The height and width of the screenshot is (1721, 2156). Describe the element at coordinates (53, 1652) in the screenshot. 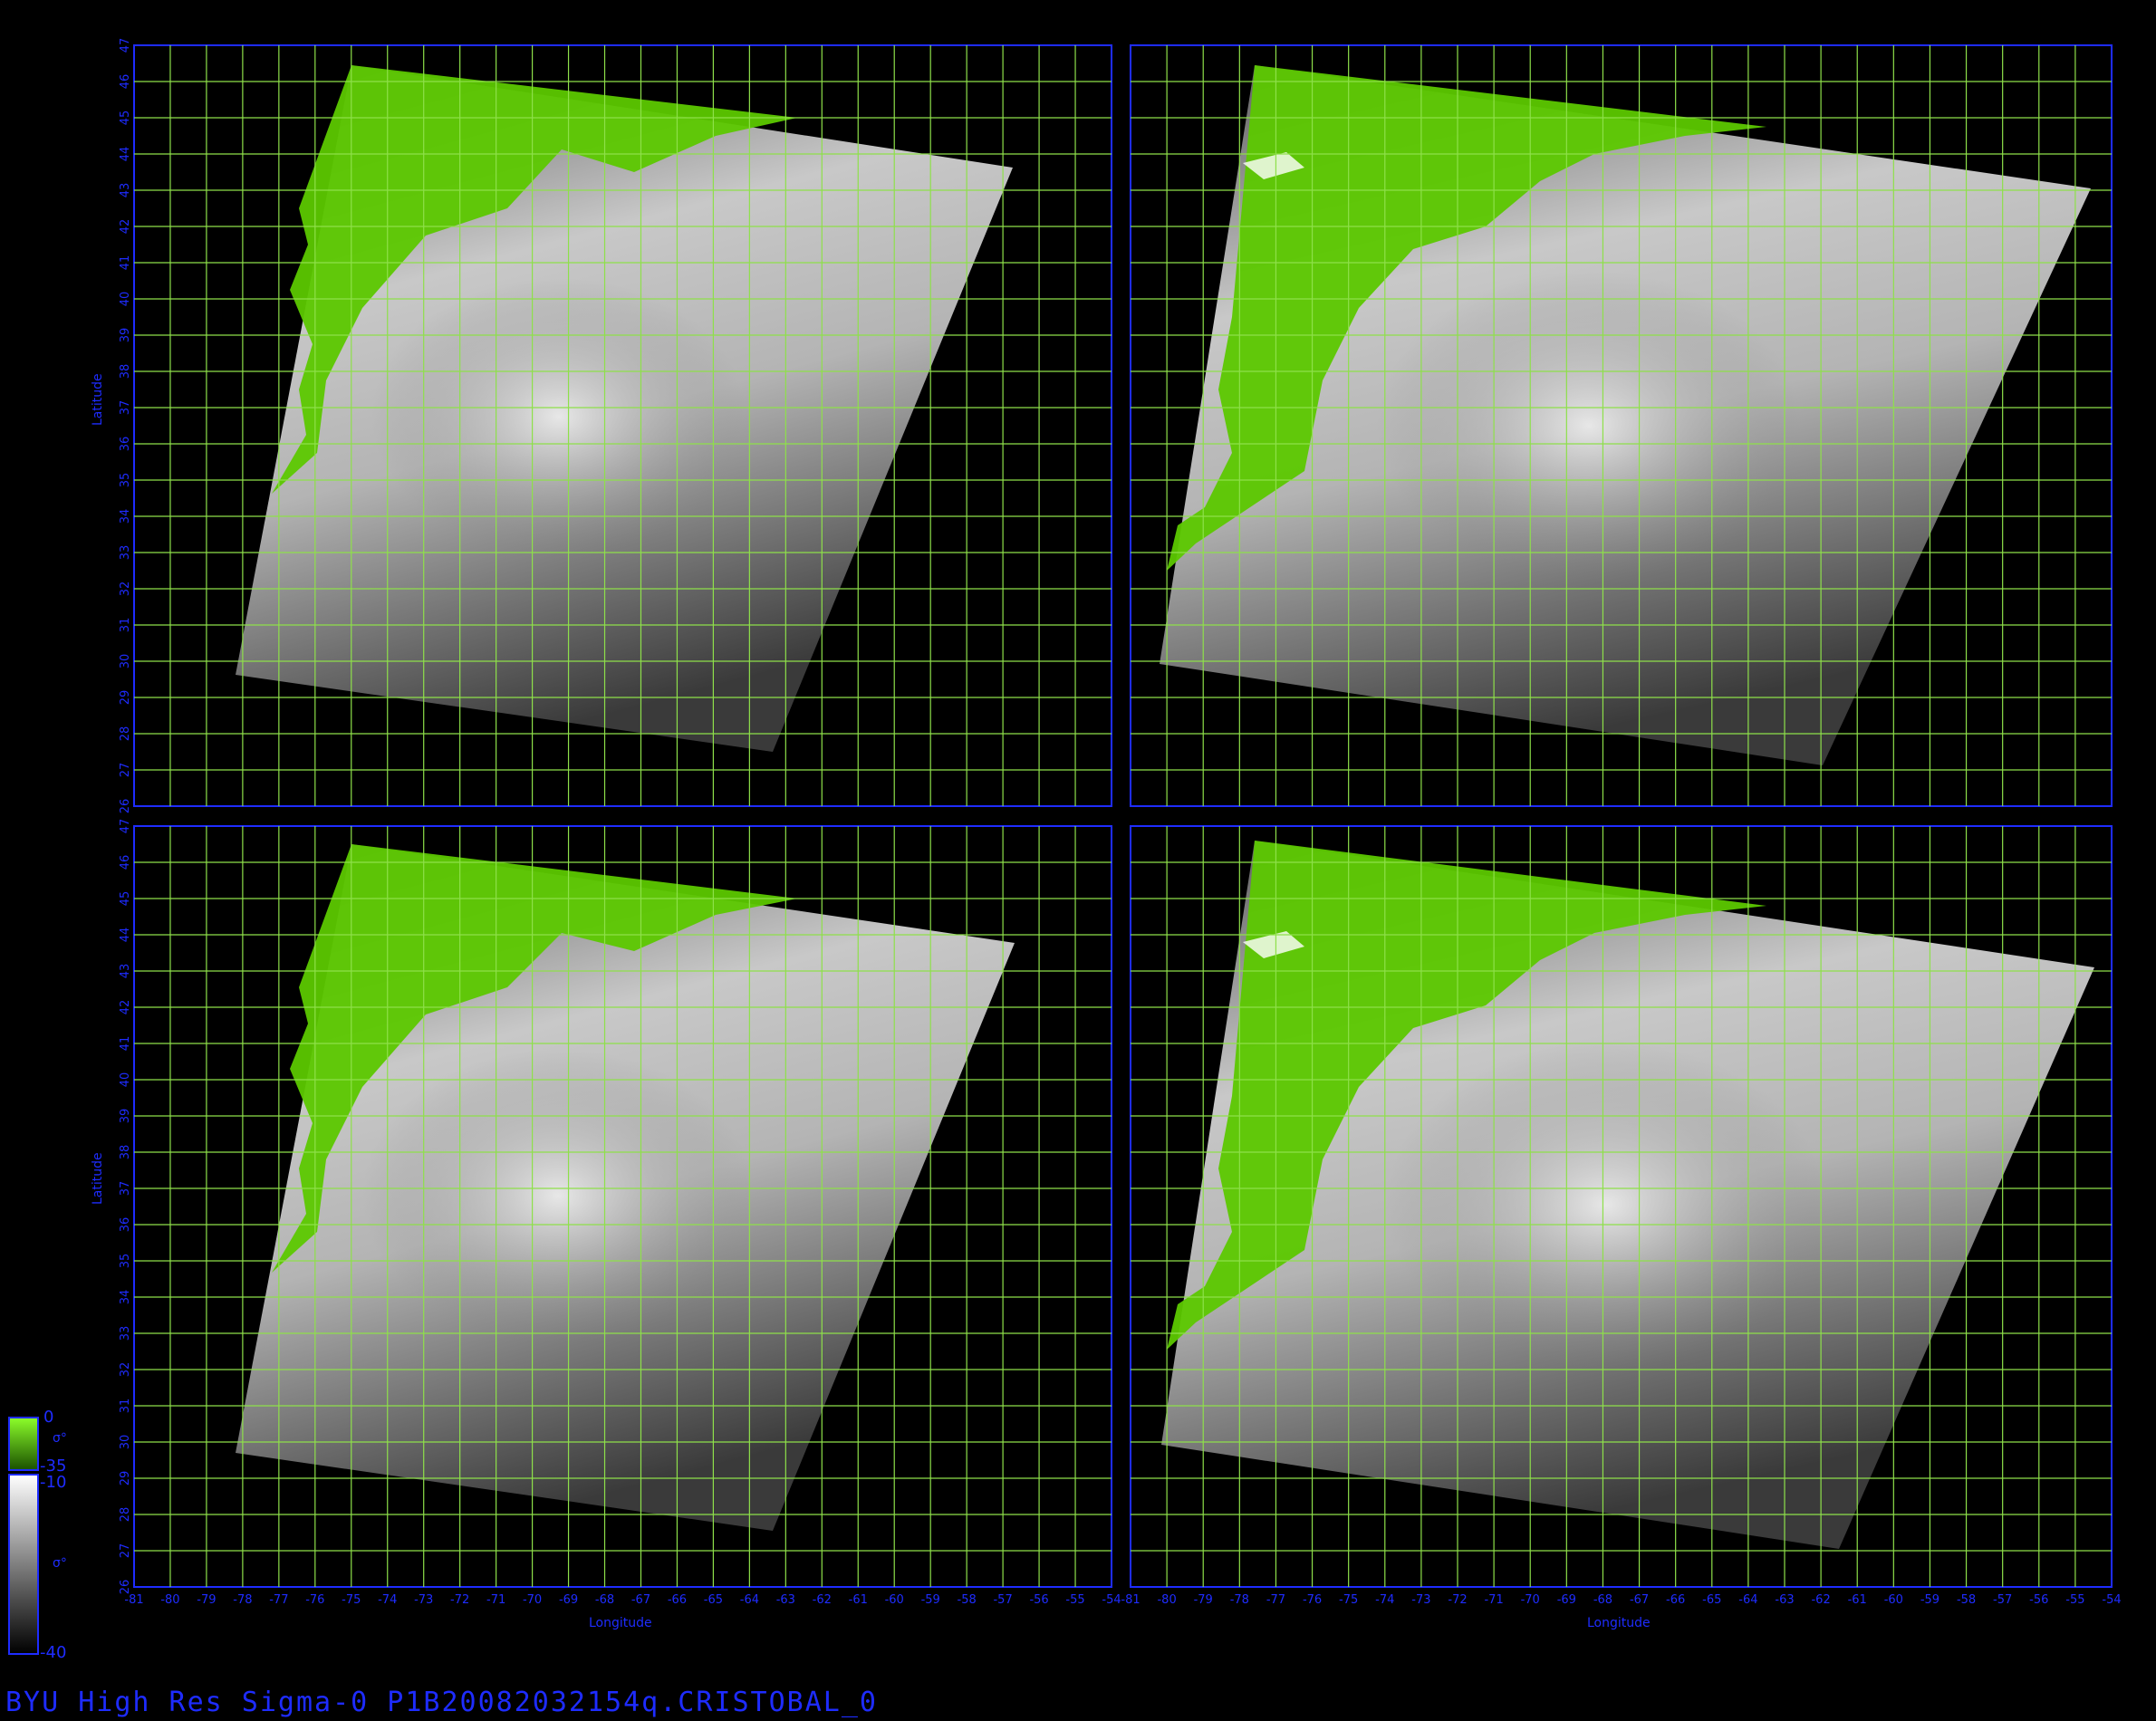

I see `colorbar-ocean-bottom: -40` at that location.